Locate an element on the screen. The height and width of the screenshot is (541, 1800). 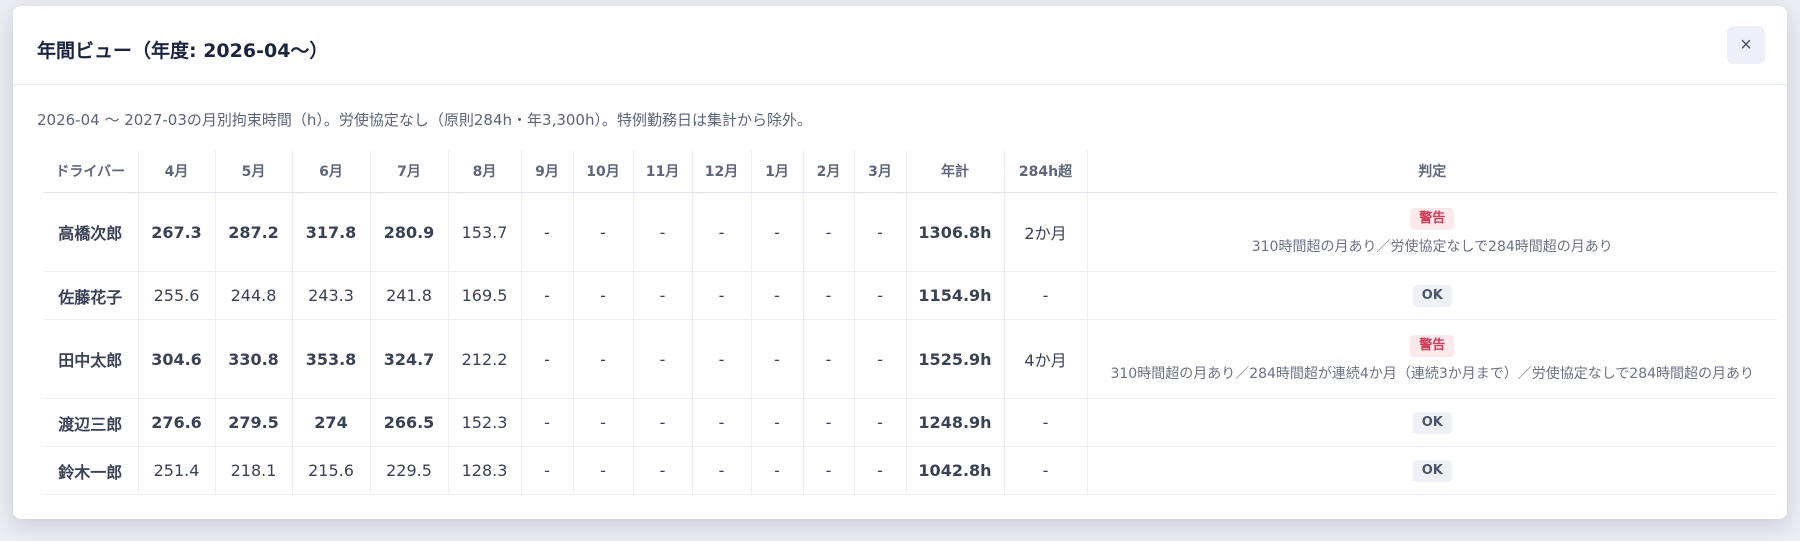
annual-total: 1306.8h is located at coordinates (955, 232).